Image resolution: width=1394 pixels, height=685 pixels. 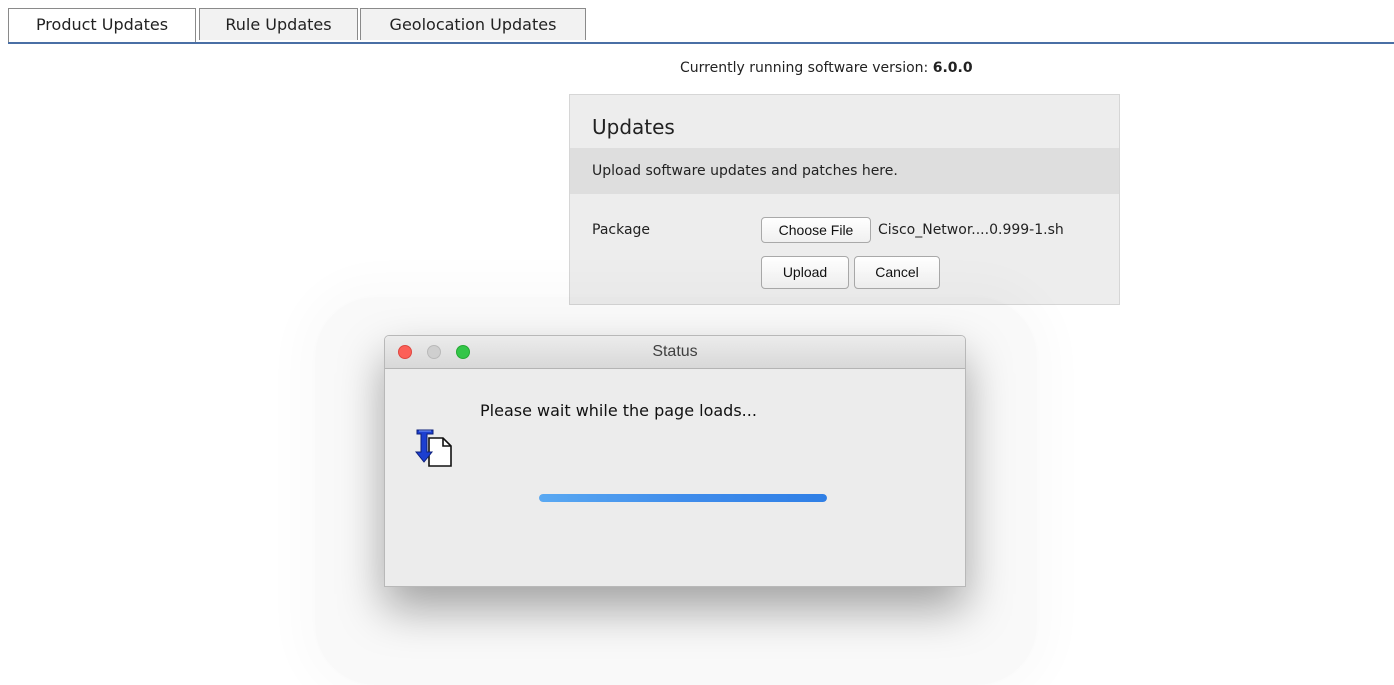 What do you see at coordinates (102, 25) in the screenshot?
I see `tab-product-updates: Product Updates` at bounding box center [102, 25].